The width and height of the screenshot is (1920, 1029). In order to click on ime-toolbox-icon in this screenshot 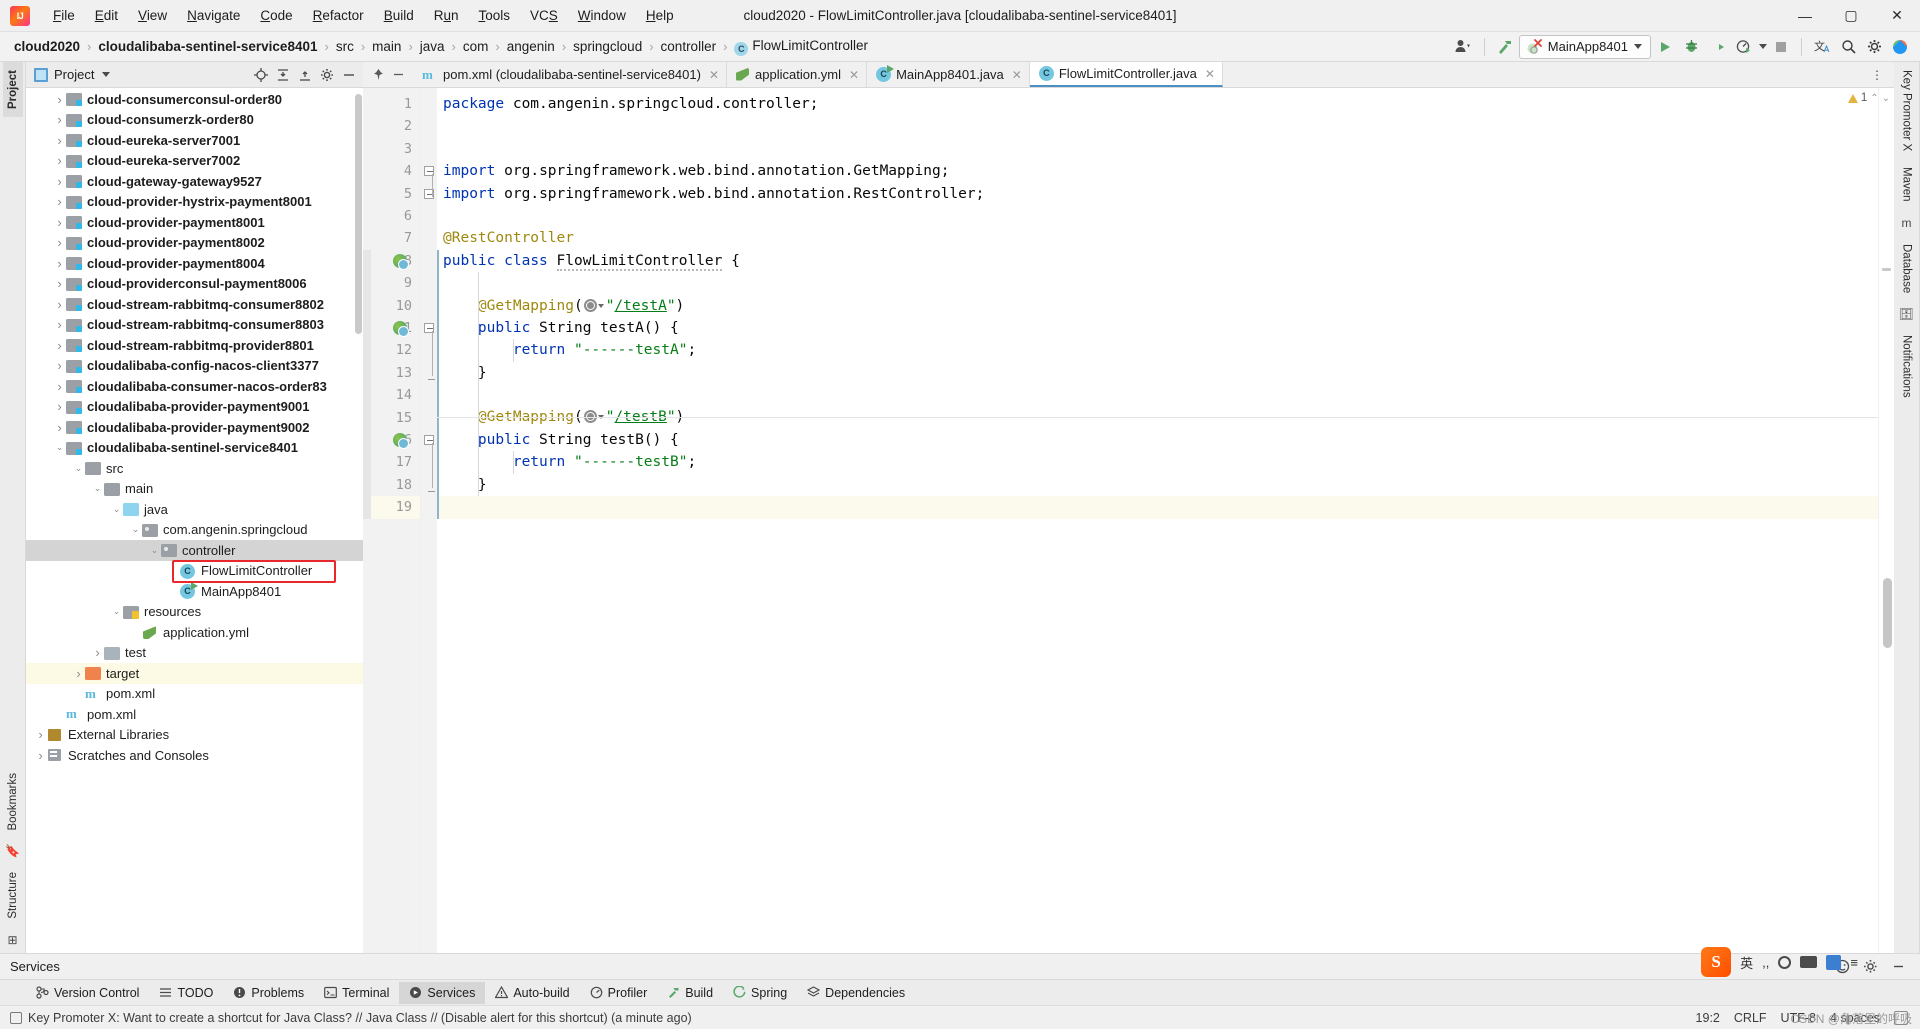, I will do `click(1834, 962)`.